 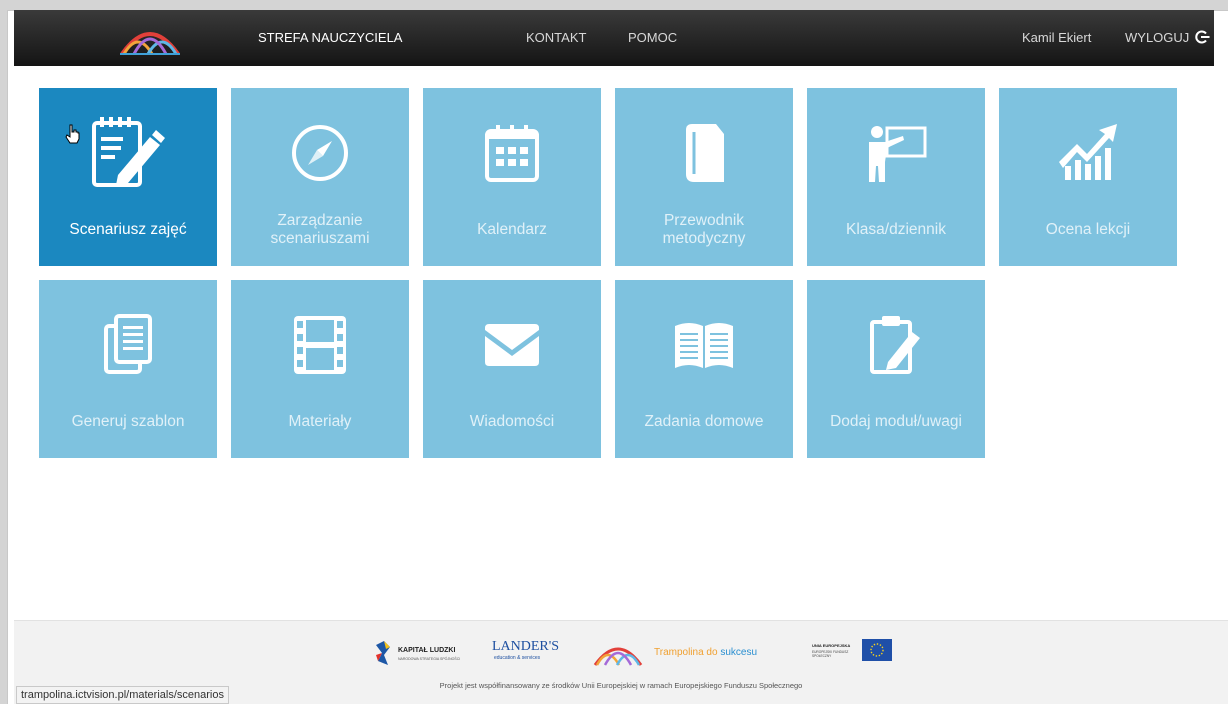 What do you see at coordinates (526, 646) in the screenshot?
I see `landers-title: LANDER'S` at bounding box center [526, 646].